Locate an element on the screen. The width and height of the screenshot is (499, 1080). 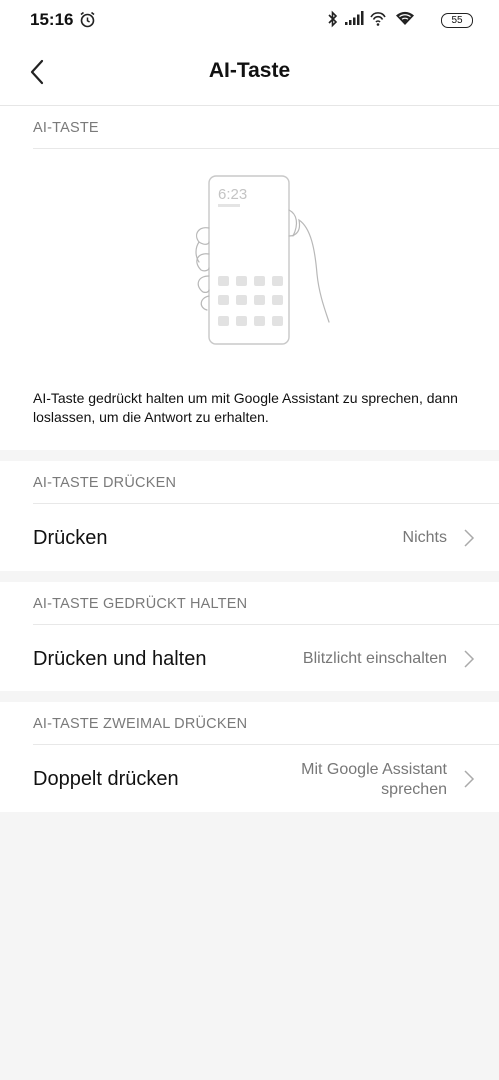
press-section: AI-TASTE DRÜCKEN Drücken Nichts is located at coordinates (249, 516).